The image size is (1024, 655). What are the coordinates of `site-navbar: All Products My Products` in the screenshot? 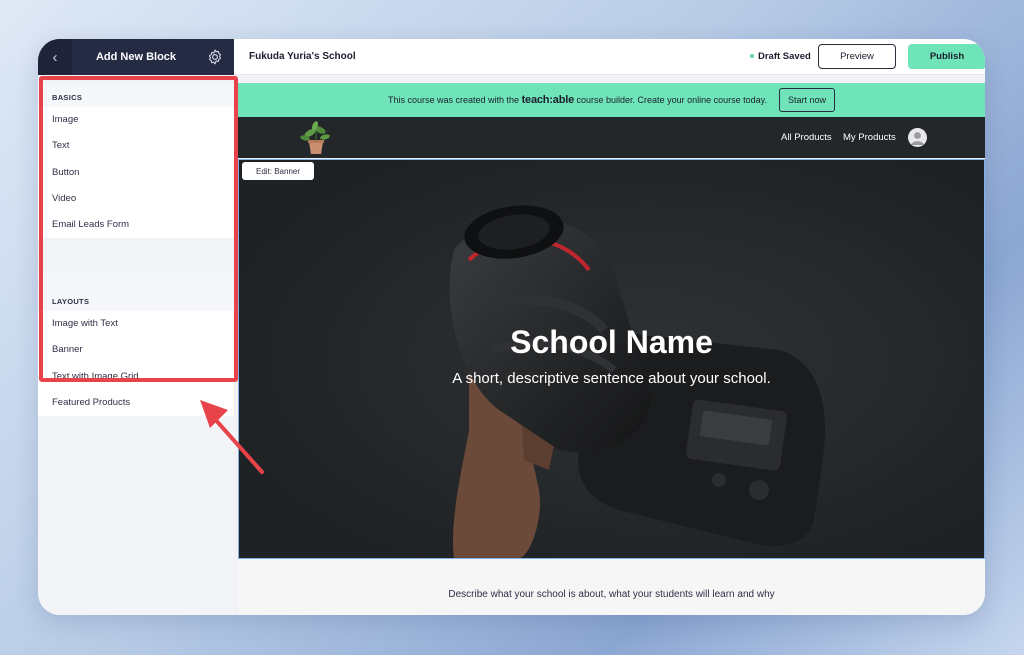 It's located at (611, 137).